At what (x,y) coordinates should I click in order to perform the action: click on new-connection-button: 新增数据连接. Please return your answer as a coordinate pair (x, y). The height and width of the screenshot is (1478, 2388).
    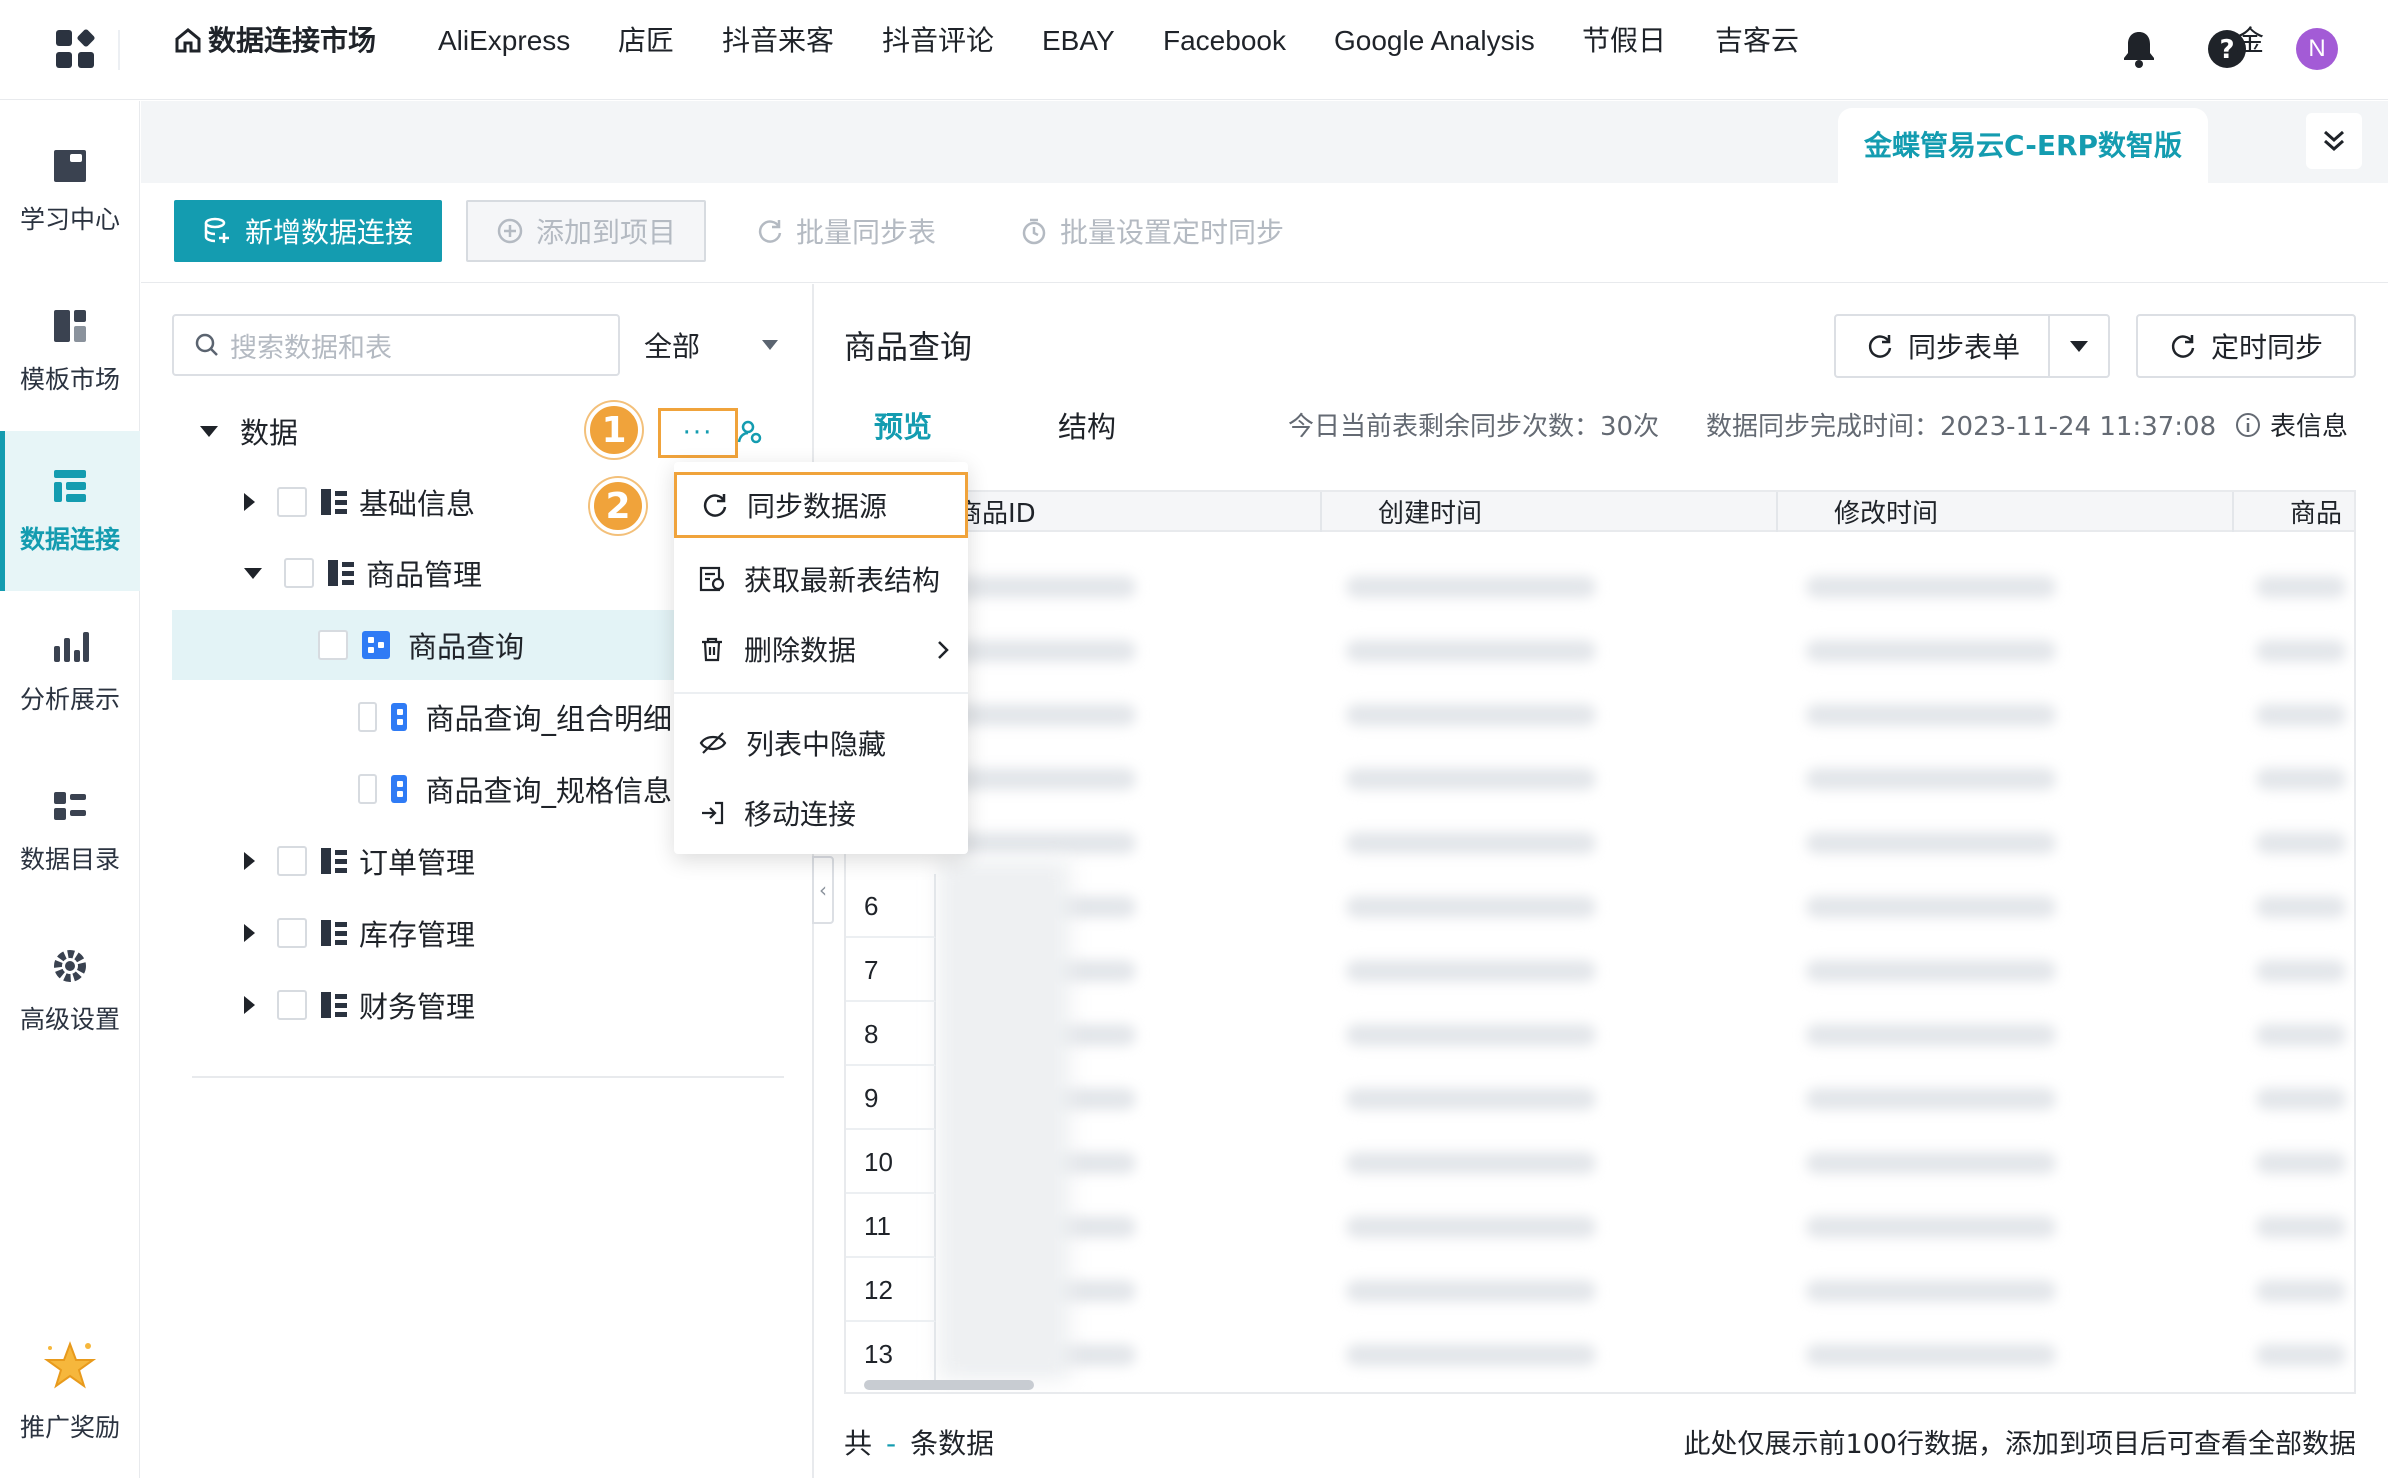
    Looking at the image, I should click on (308, 231).